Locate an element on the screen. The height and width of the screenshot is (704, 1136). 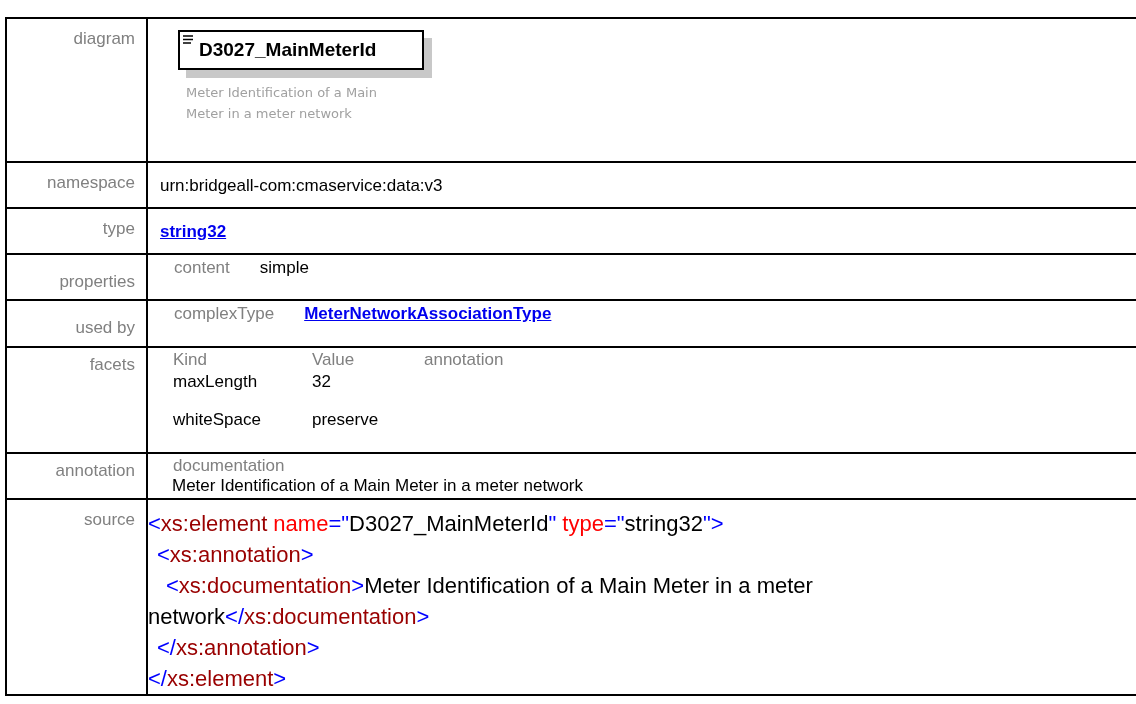
row-label: type is located at coordinates (118, 228).